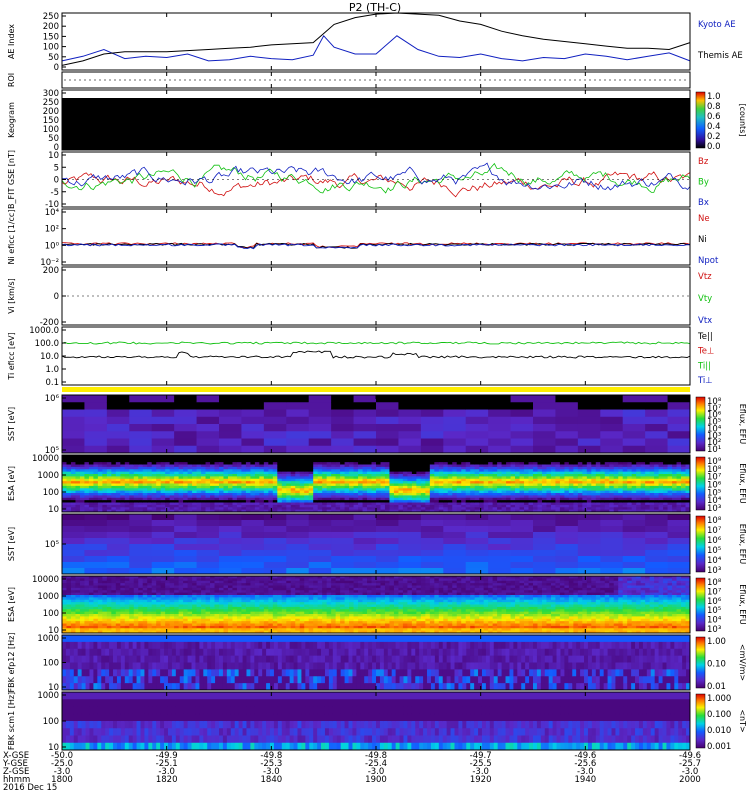 This screenshot has width=750, height=804. What do you see at coordinates (714, 541) in the screenshot?
I see `sst-i-cbar-tick: 10⁶` at bounding box center [714, 541].